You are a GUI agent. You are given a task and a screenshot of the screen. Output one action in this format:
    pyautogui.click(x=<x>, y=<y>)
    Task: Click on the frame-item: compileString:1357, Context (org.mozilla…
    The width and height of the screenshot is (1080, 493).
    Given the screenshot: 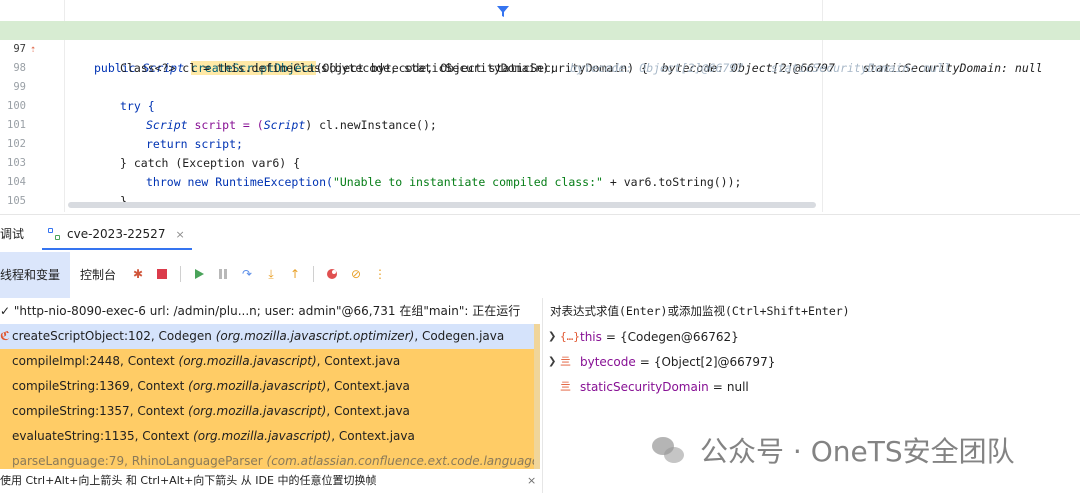 What is the action you would take?
    pyautogui.click(x=270, y=411)
    